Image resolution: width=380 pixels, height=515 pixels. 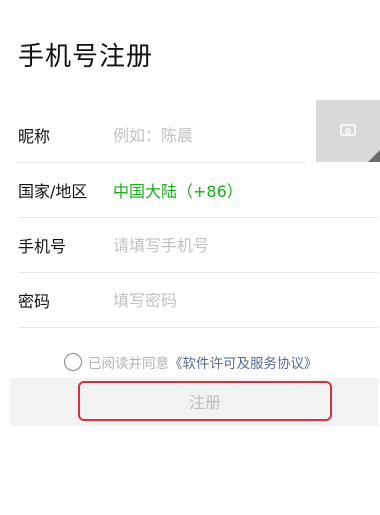 I want to click on country-value: 中国大陆（+86）, so click(x=178, y=190).